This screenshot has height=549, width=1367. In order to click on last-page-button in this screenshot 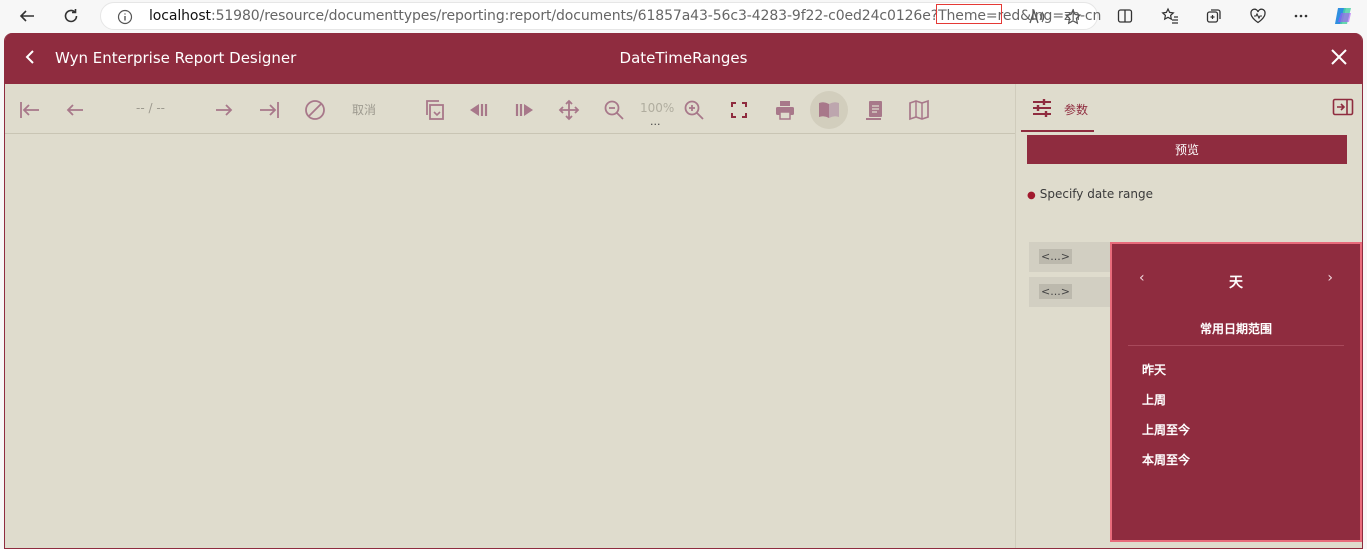, I will do `click(269, 110)`.